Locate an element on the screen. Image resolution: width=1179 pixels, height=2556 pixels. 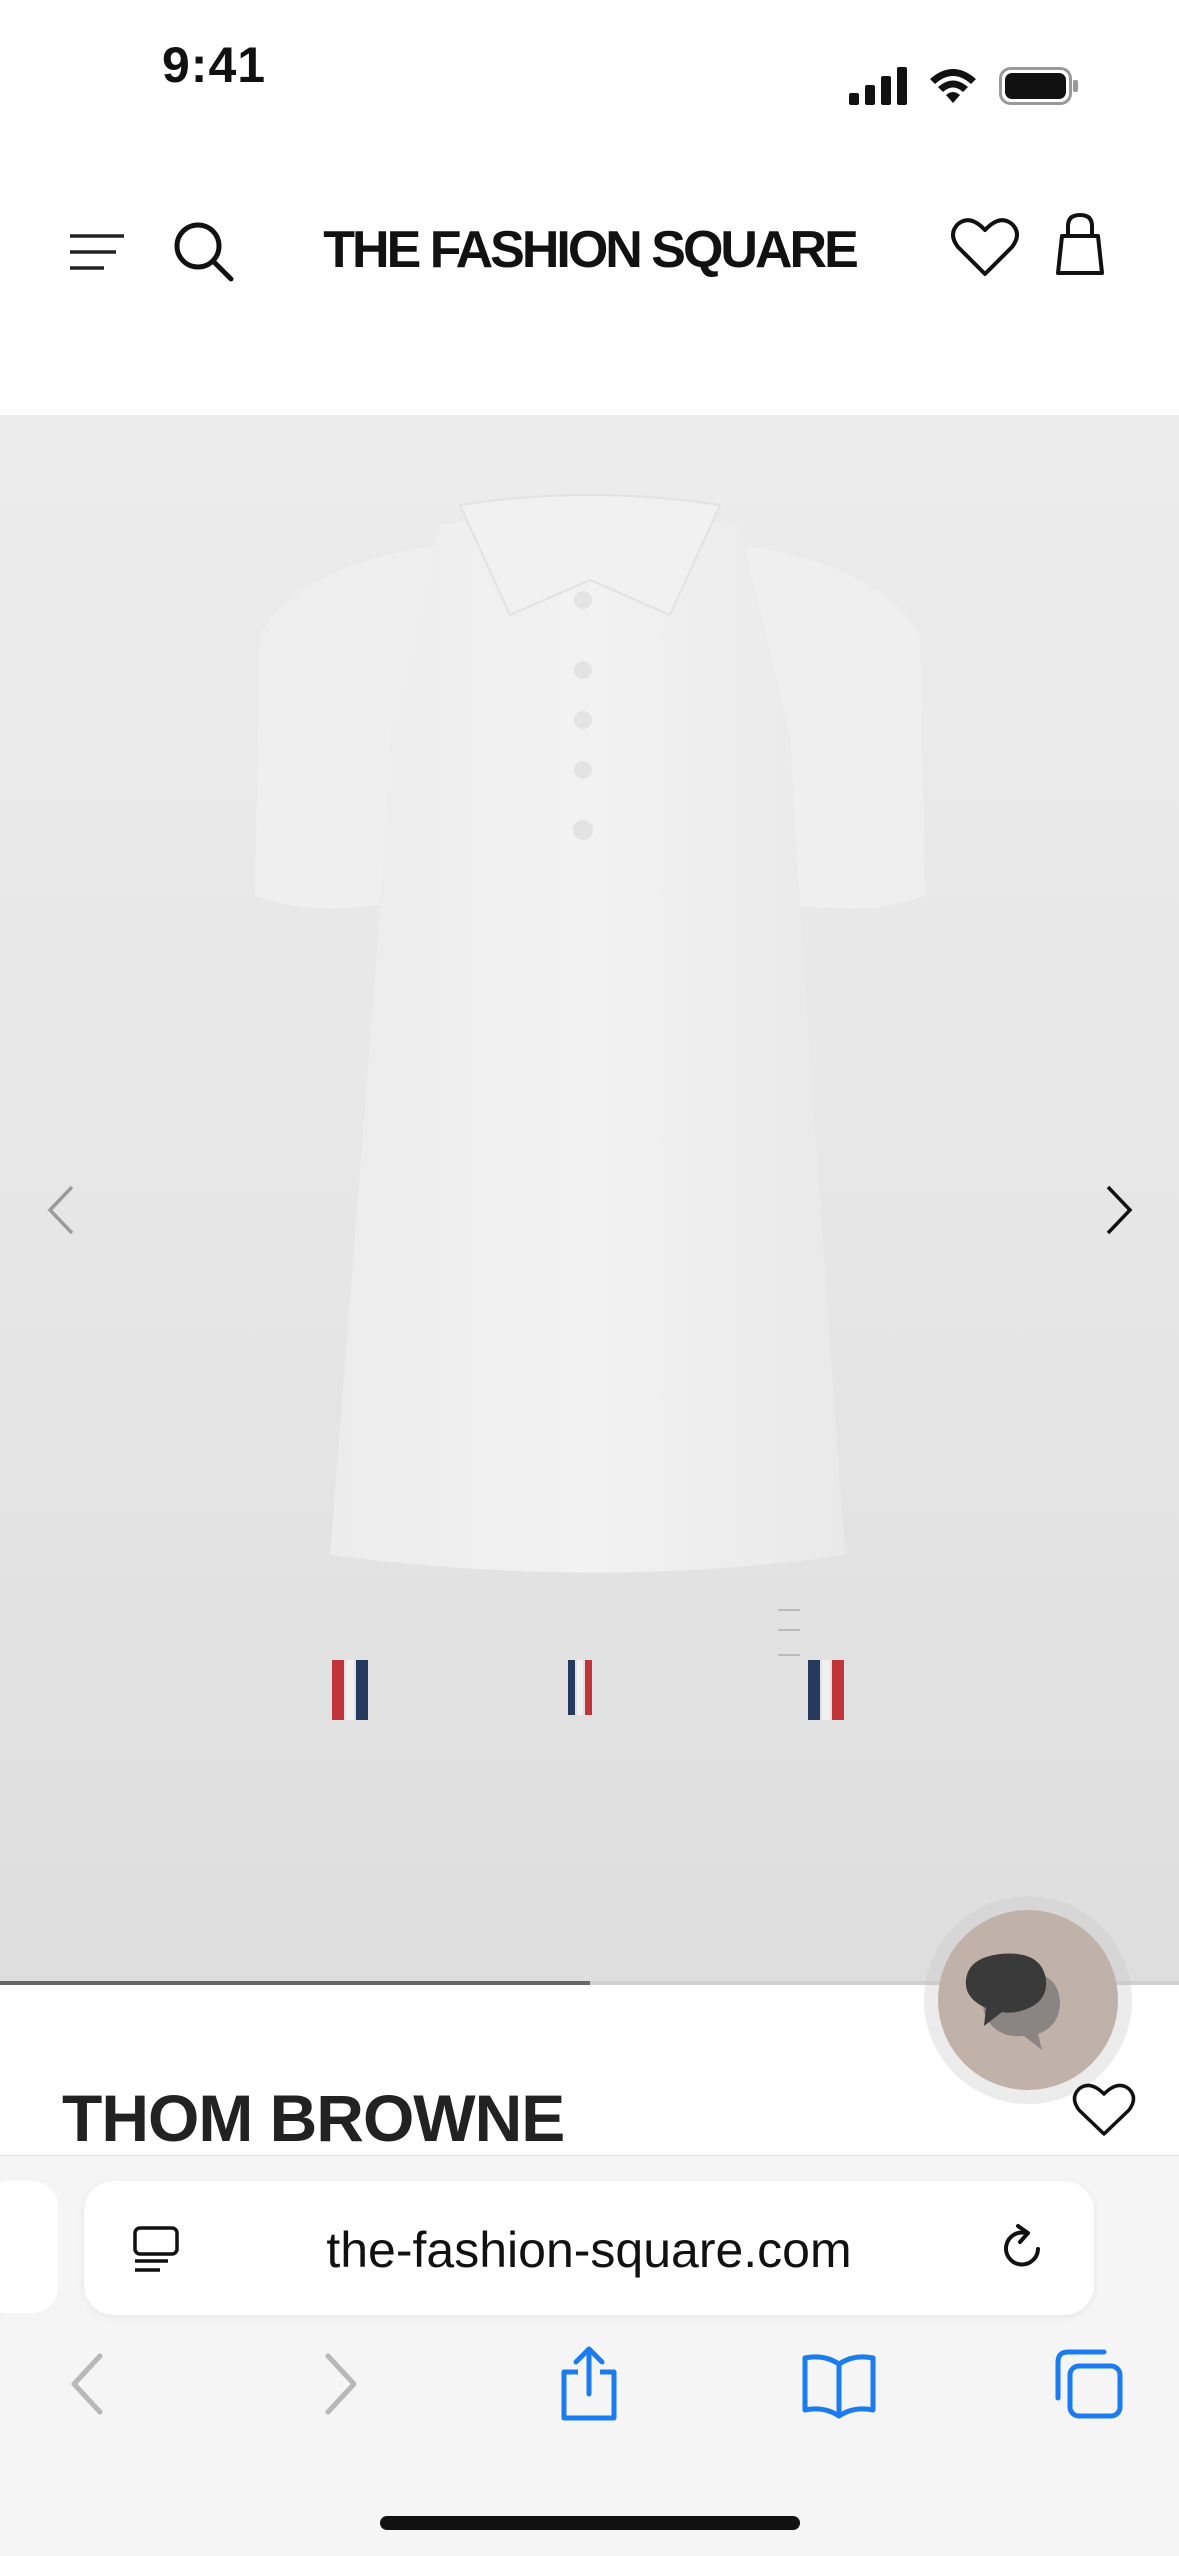
share-icon is located at coordinates (589, 2384).